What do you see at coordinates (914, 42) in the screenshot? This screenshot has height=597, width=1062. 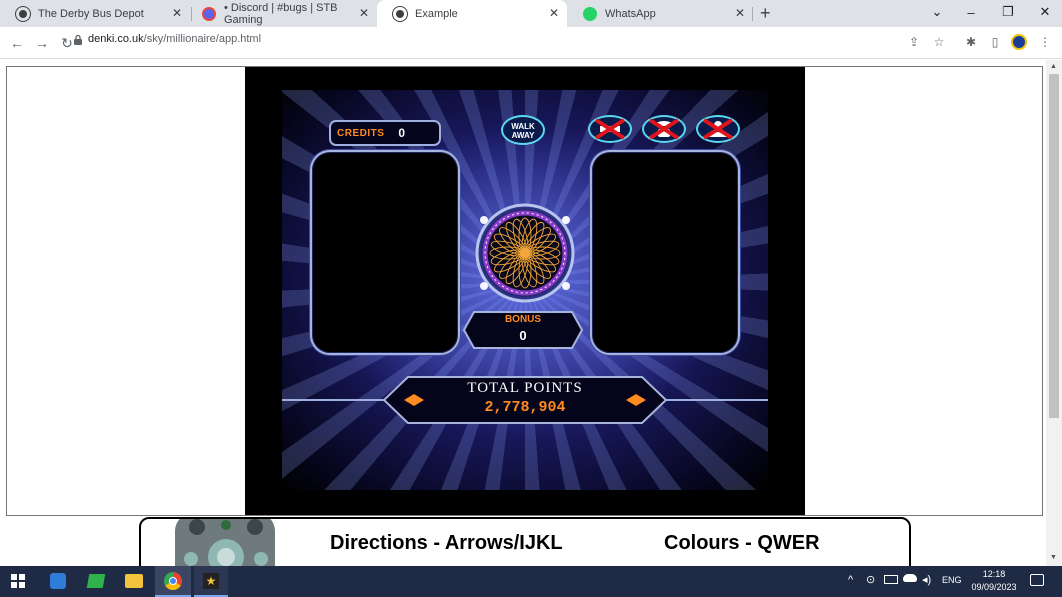 I see `share-icon: ⇪` at bounding box center [914, 42].